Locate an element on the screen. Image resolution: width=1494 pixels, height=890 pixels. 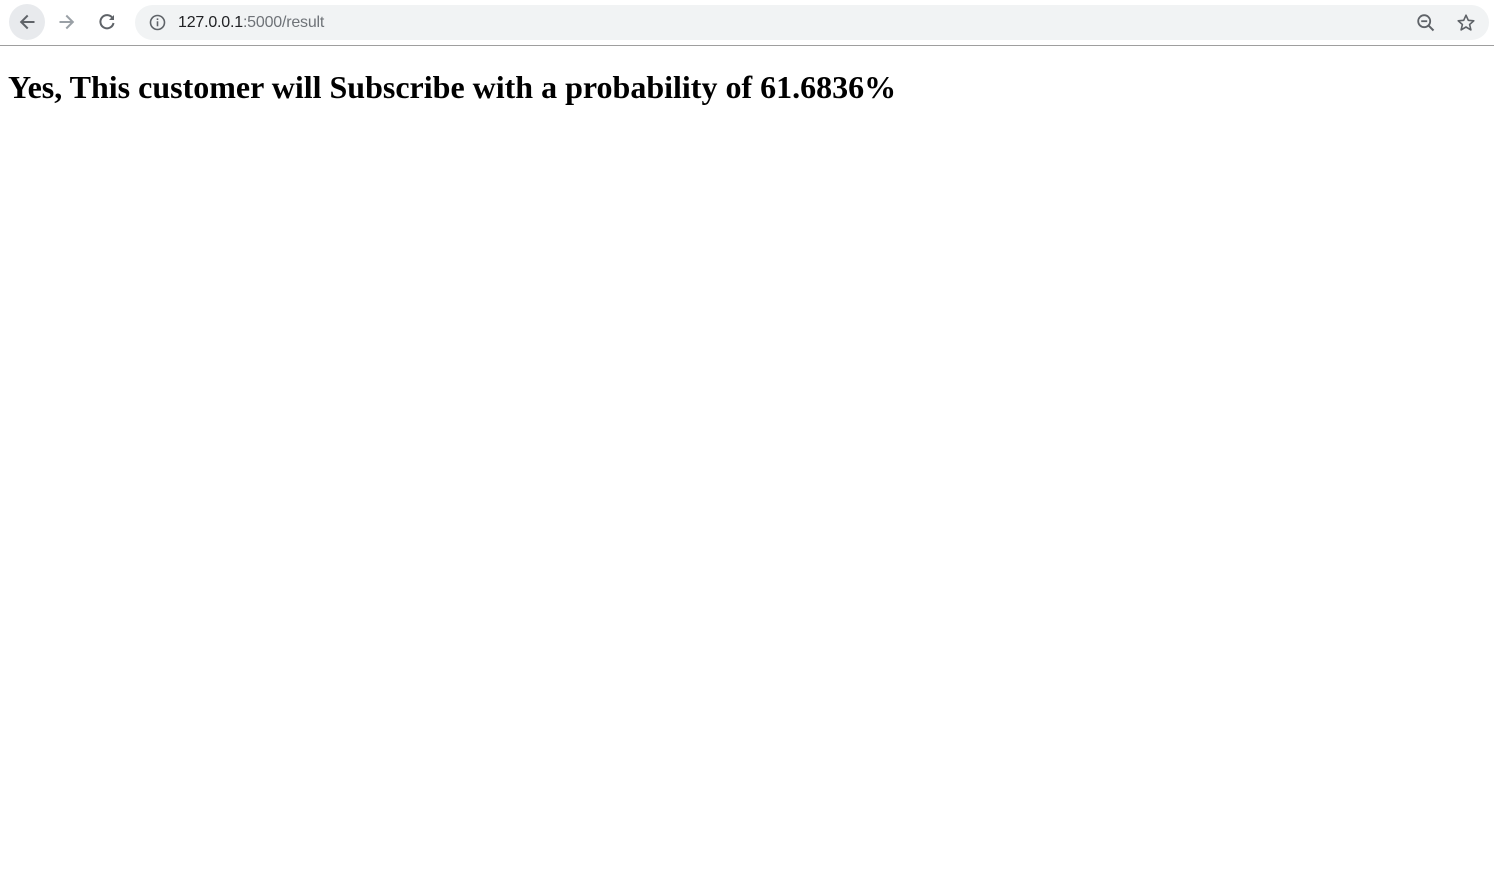
site-info-icon is located at coordinates (157, 22).